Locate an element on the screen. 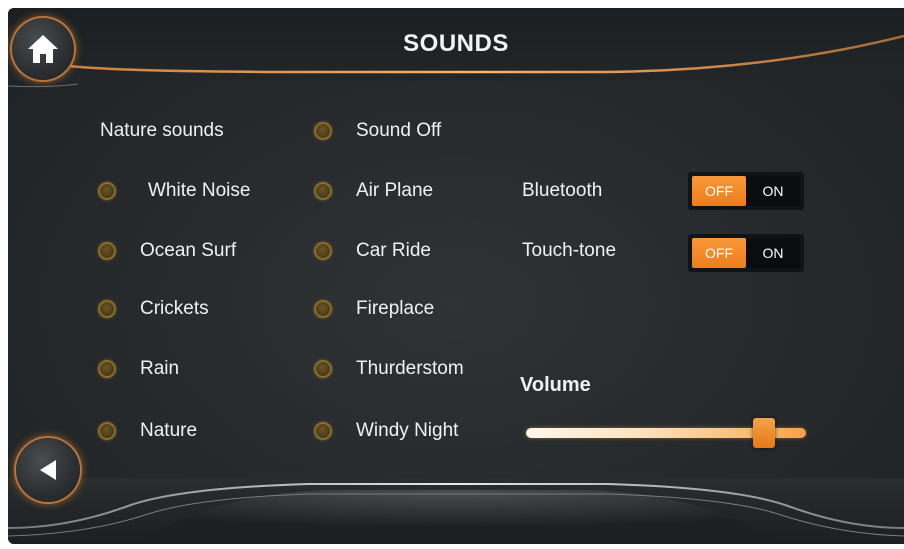 The width and height of the screenshot is (904, 549). option-label: Ocean Surf is located at coordinates (188, 250).